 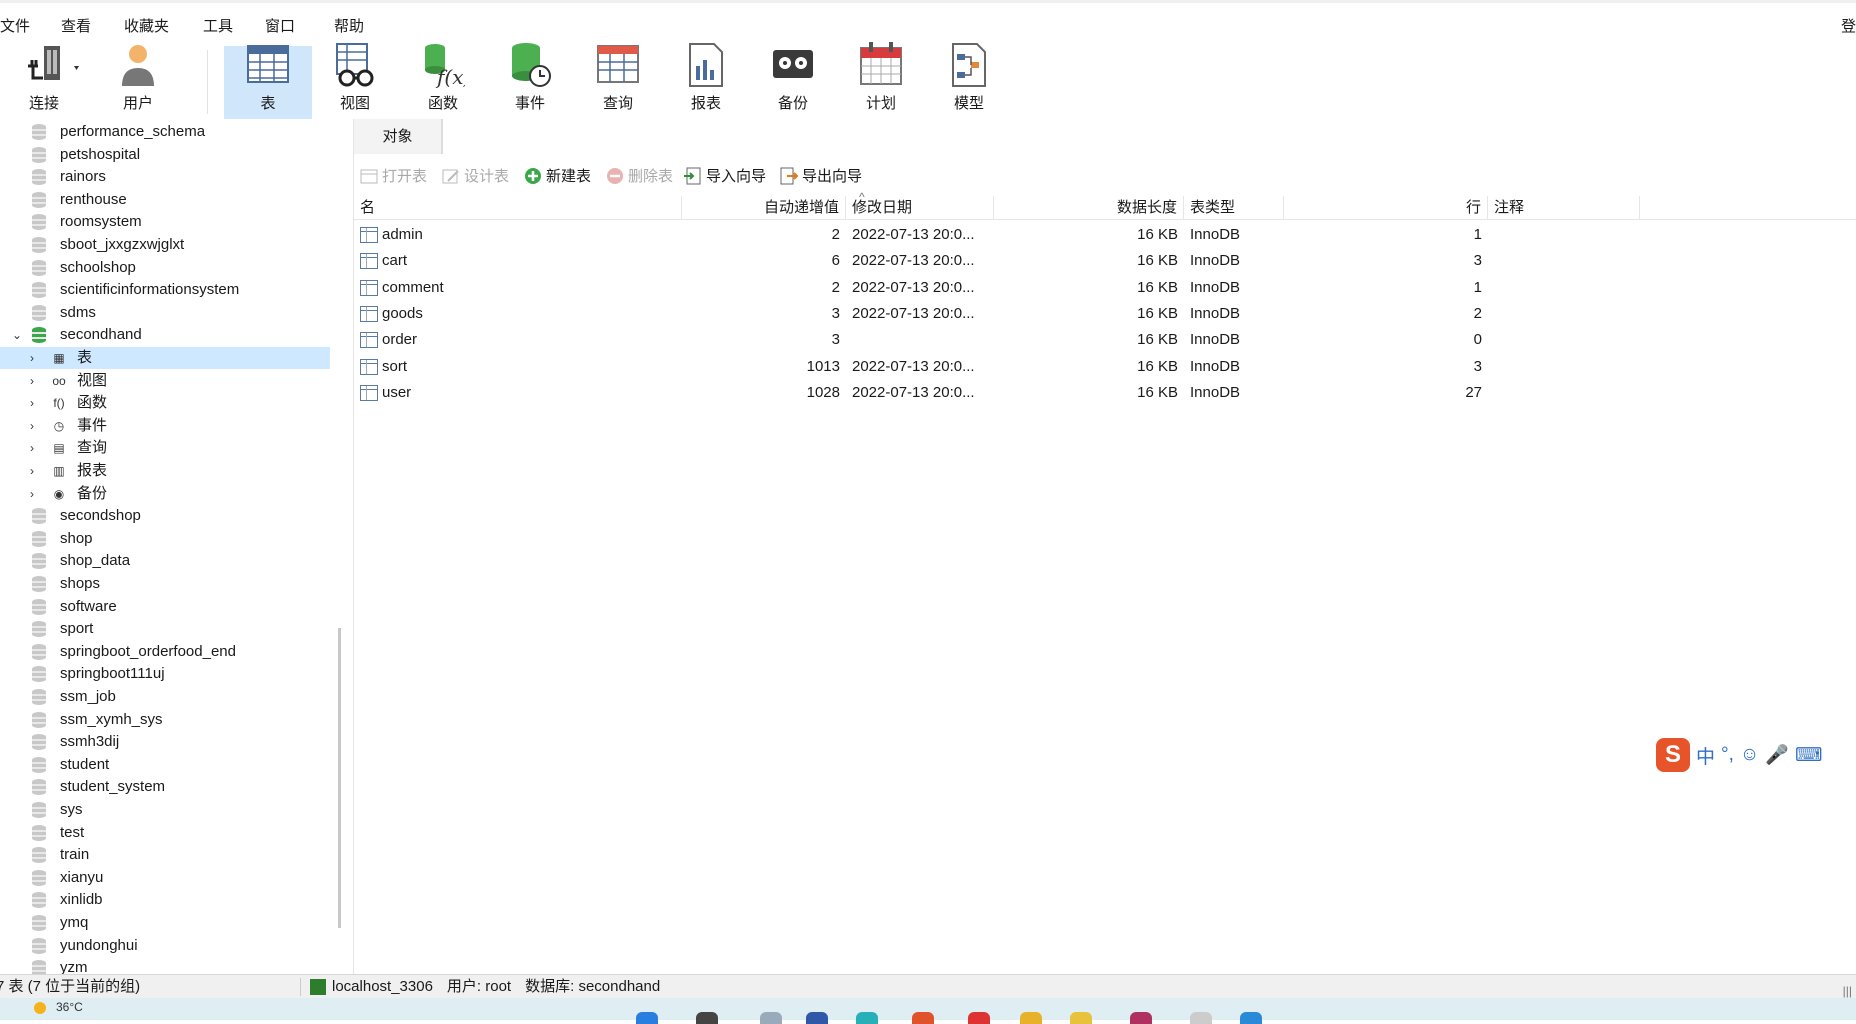 What do you see at coordinates (793, 82) in the screenshot?
I see `backup-button: 备份` at bounding box center [793, 82].